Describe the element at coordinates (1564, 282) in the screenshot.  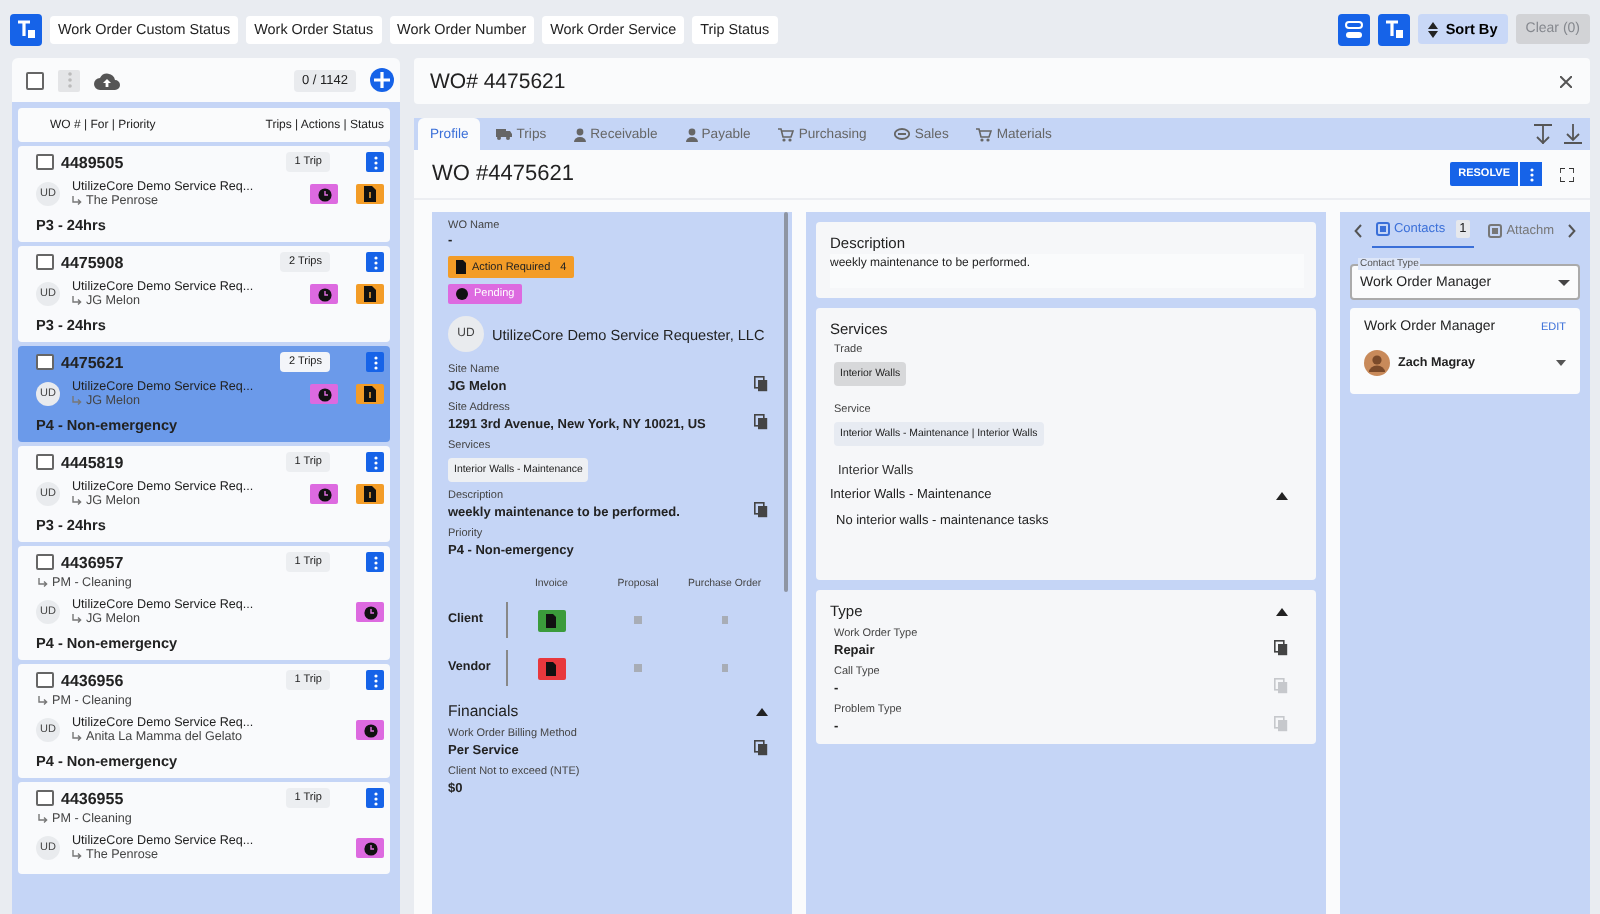
I see `dropdown-caret-icon` at that location.